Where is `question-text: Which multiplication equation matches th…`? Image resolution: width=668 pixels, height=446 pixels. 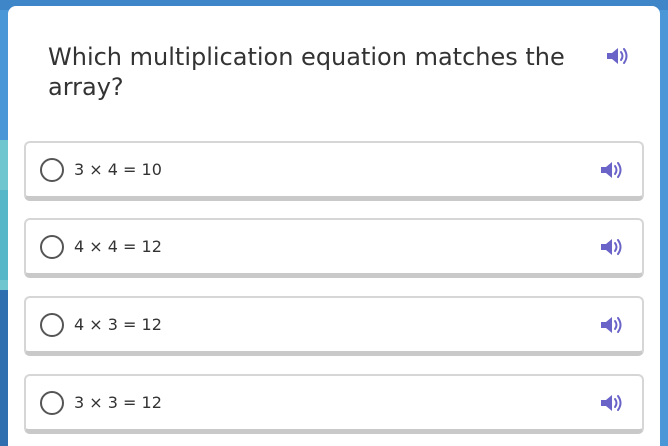 question-text: Which multiplication equation matches th… is located at coordinates (306, 72).